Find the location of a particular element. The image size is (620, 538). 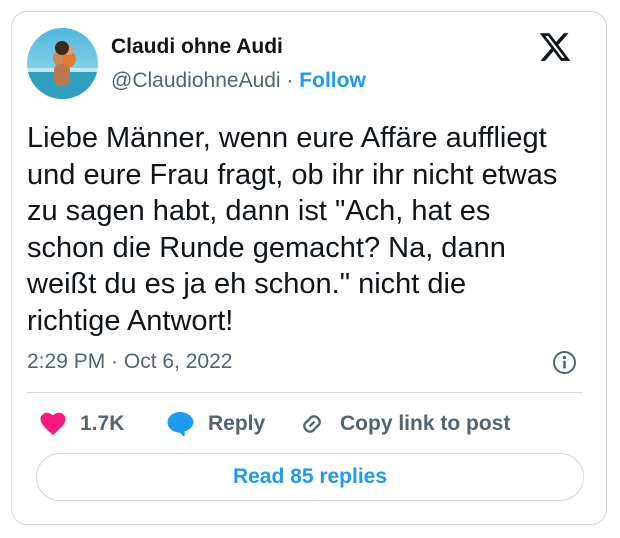

author-avatar is located at coordinates (62, 63).